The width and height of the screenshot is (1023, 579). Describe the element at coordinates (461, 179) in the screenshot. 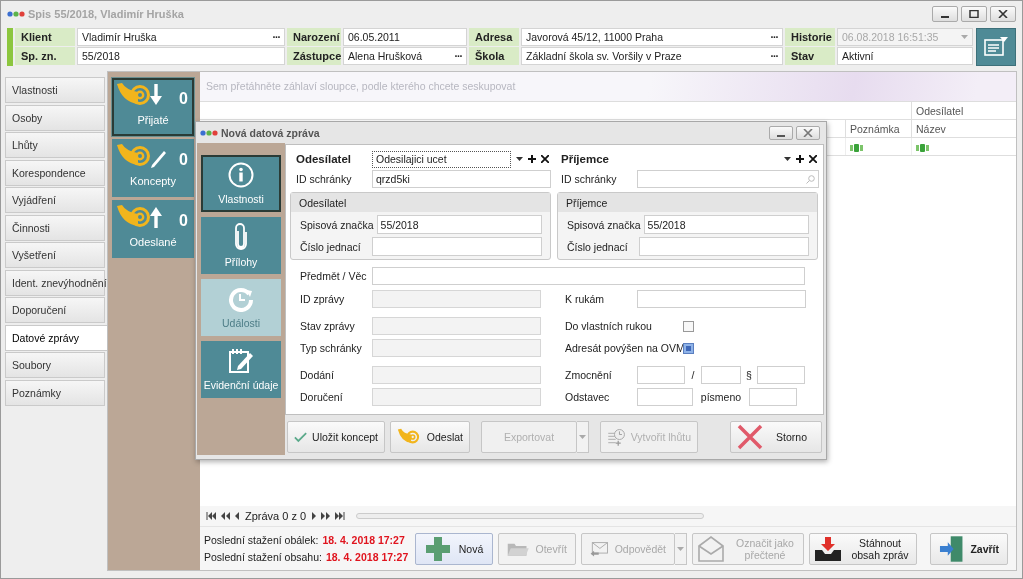

I see `input-field: qrzd5ki` at that location.